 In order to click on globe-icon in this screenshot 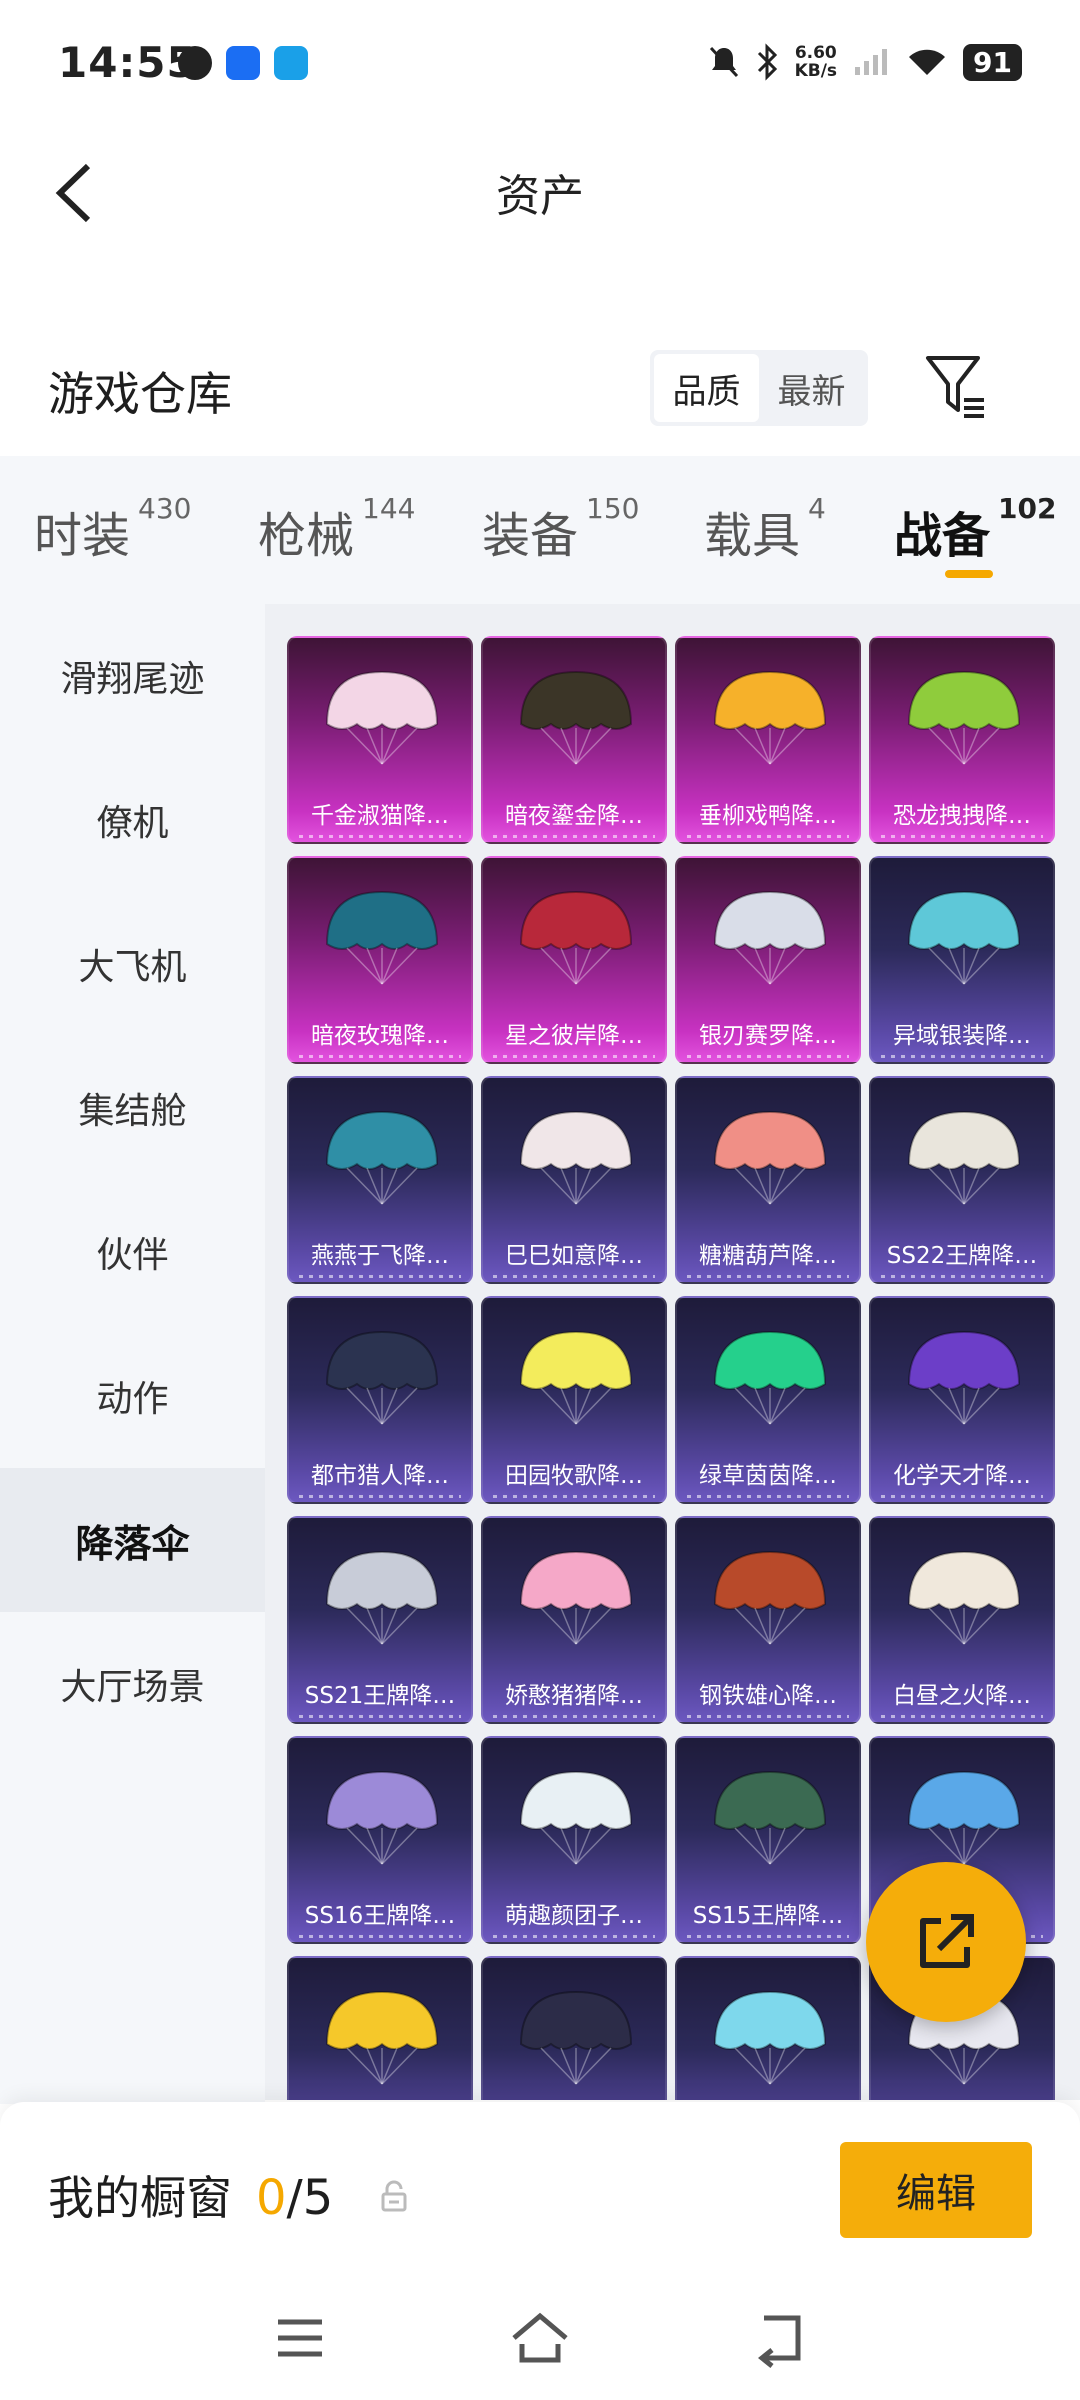, I will do `click(195, 63)`.